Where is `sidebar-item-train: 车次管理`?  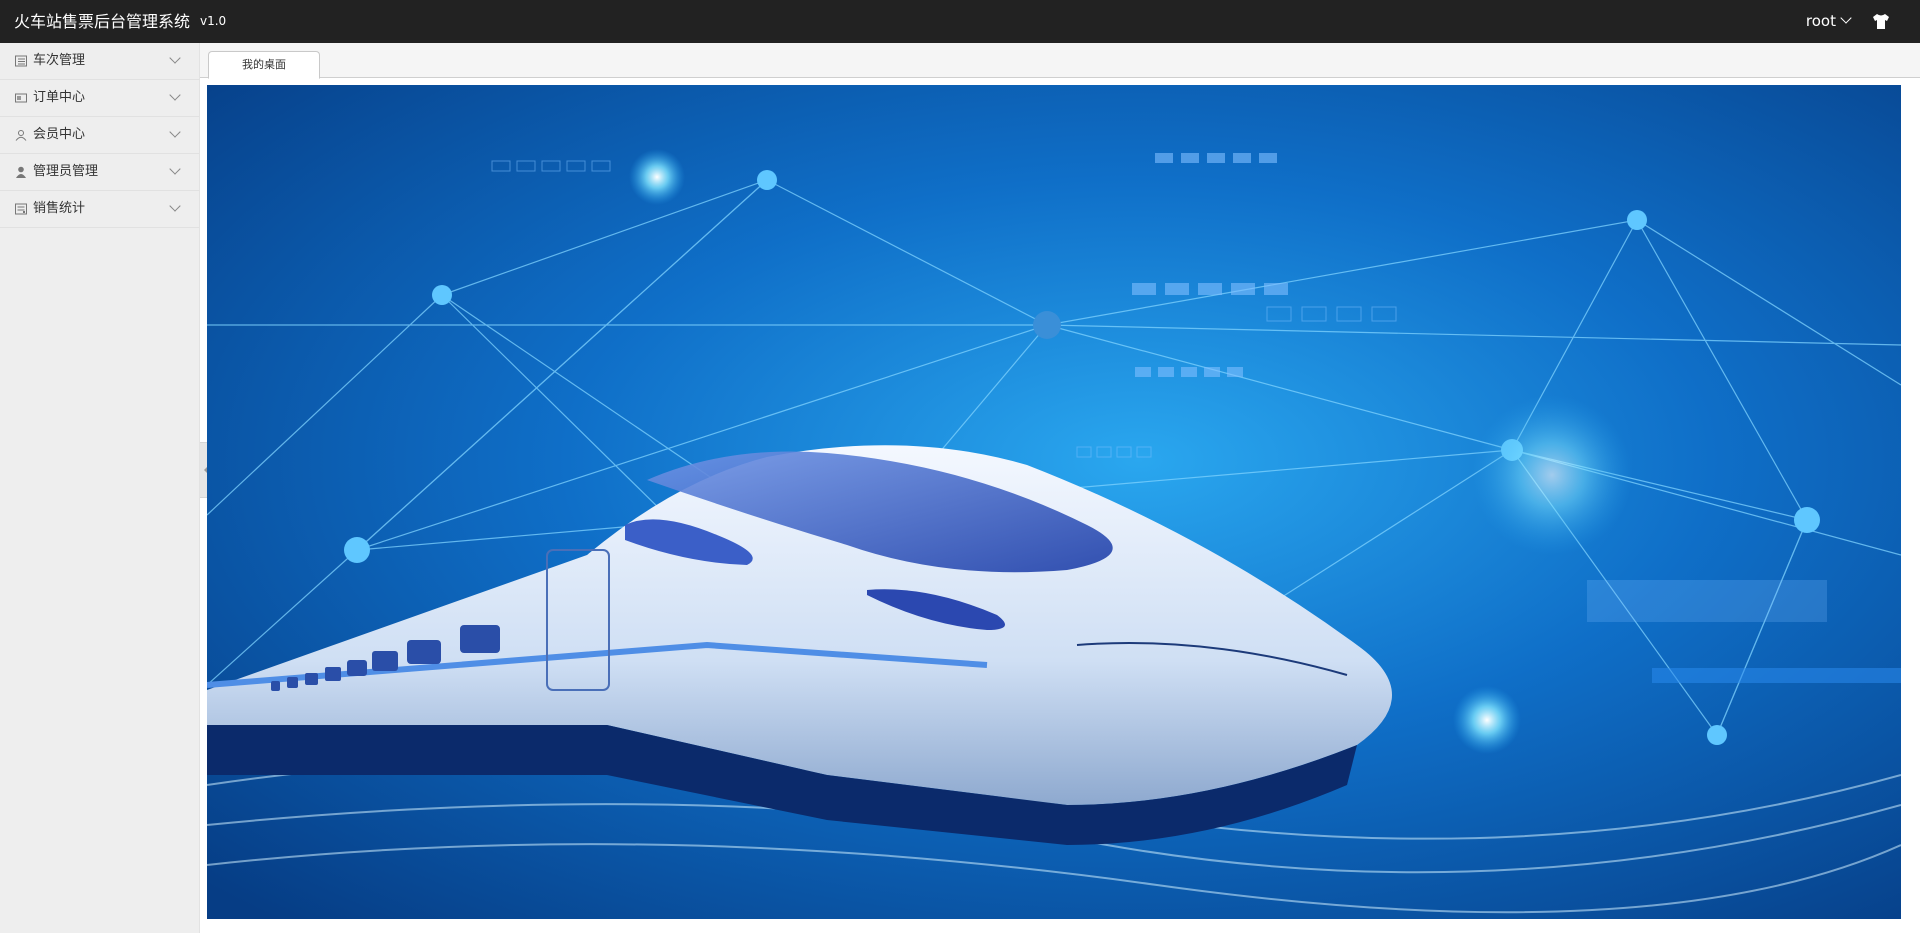
sidebar-item-train: 车次管理 is located at coordinates (99, 61).